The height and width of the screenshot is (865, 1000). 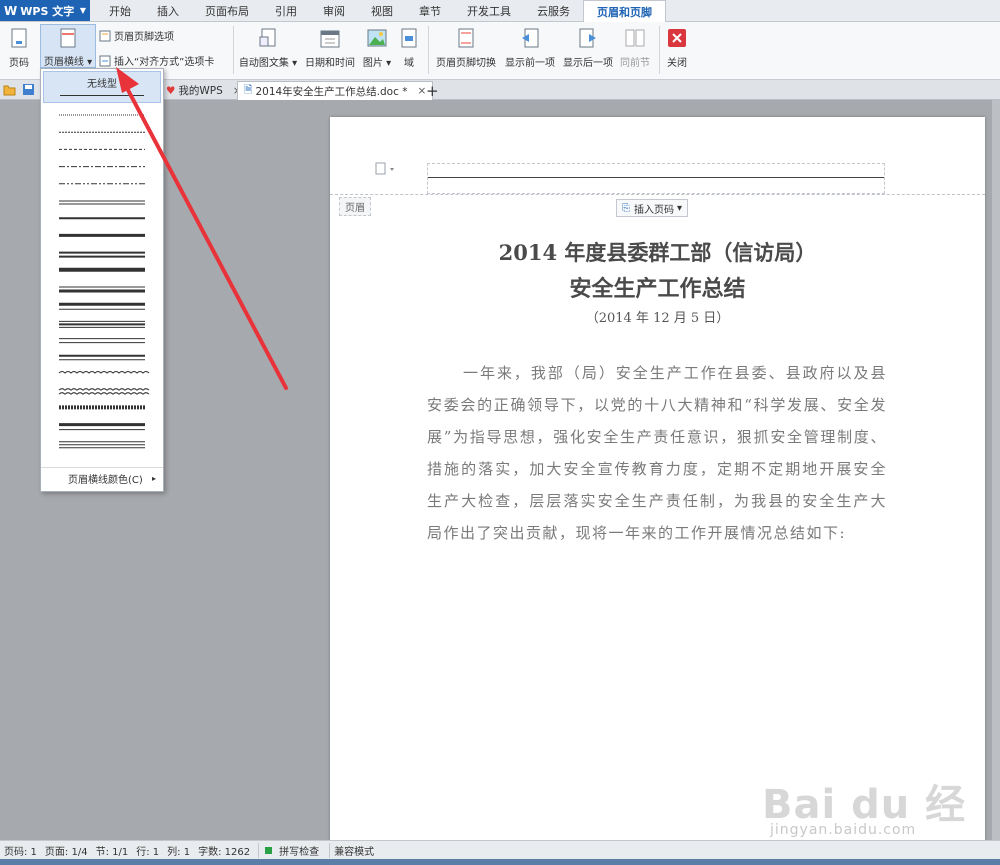 I want to click on picture-button: 图片 ▾, so click(x=377, y=46).